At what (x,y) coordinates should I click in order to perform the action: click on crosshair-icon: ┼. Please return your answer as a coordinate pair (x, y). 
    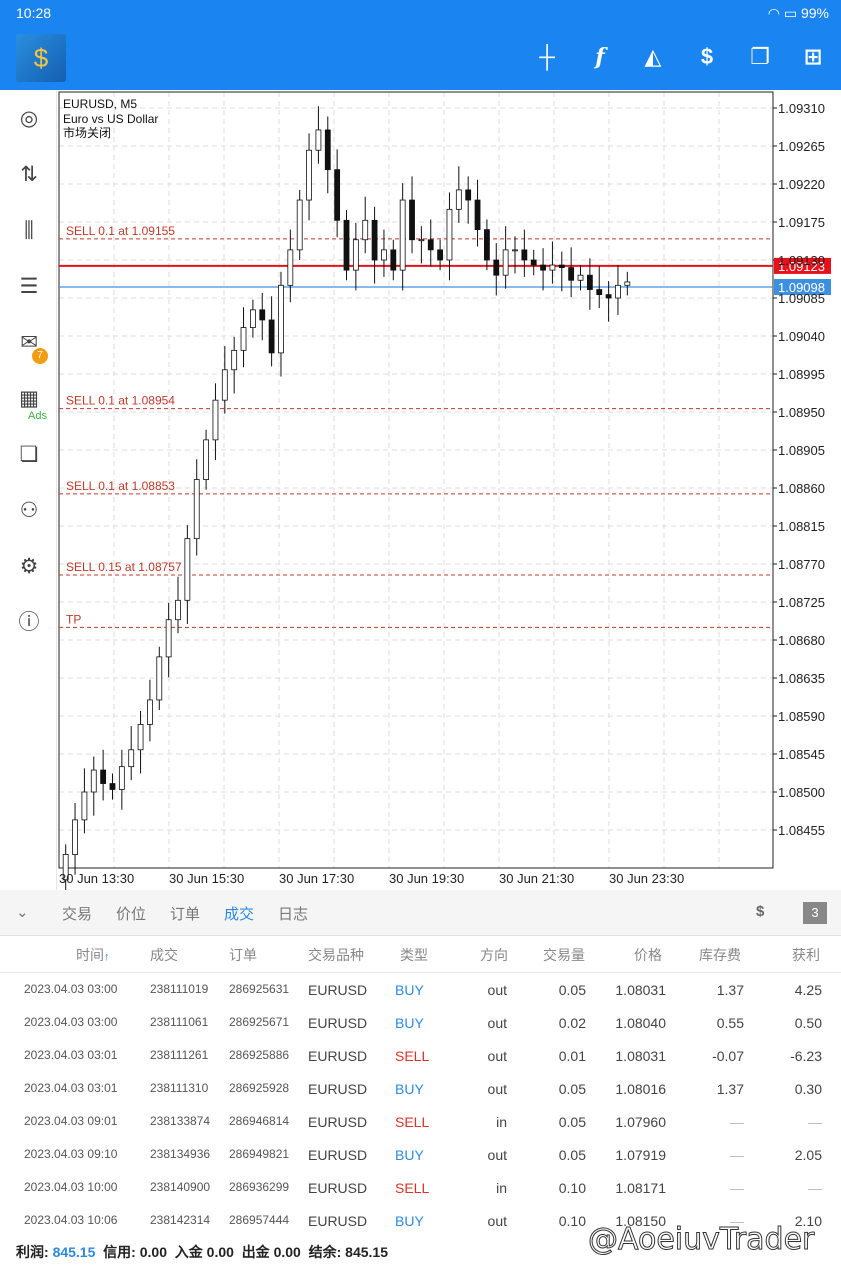
    Looking at the image, I should click on (547, 57).